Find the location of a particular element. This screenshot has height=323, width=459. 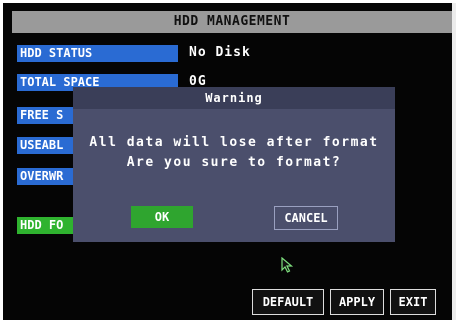

title-bar: HDD MANAGEMENT is located at coordinates (232, 22).